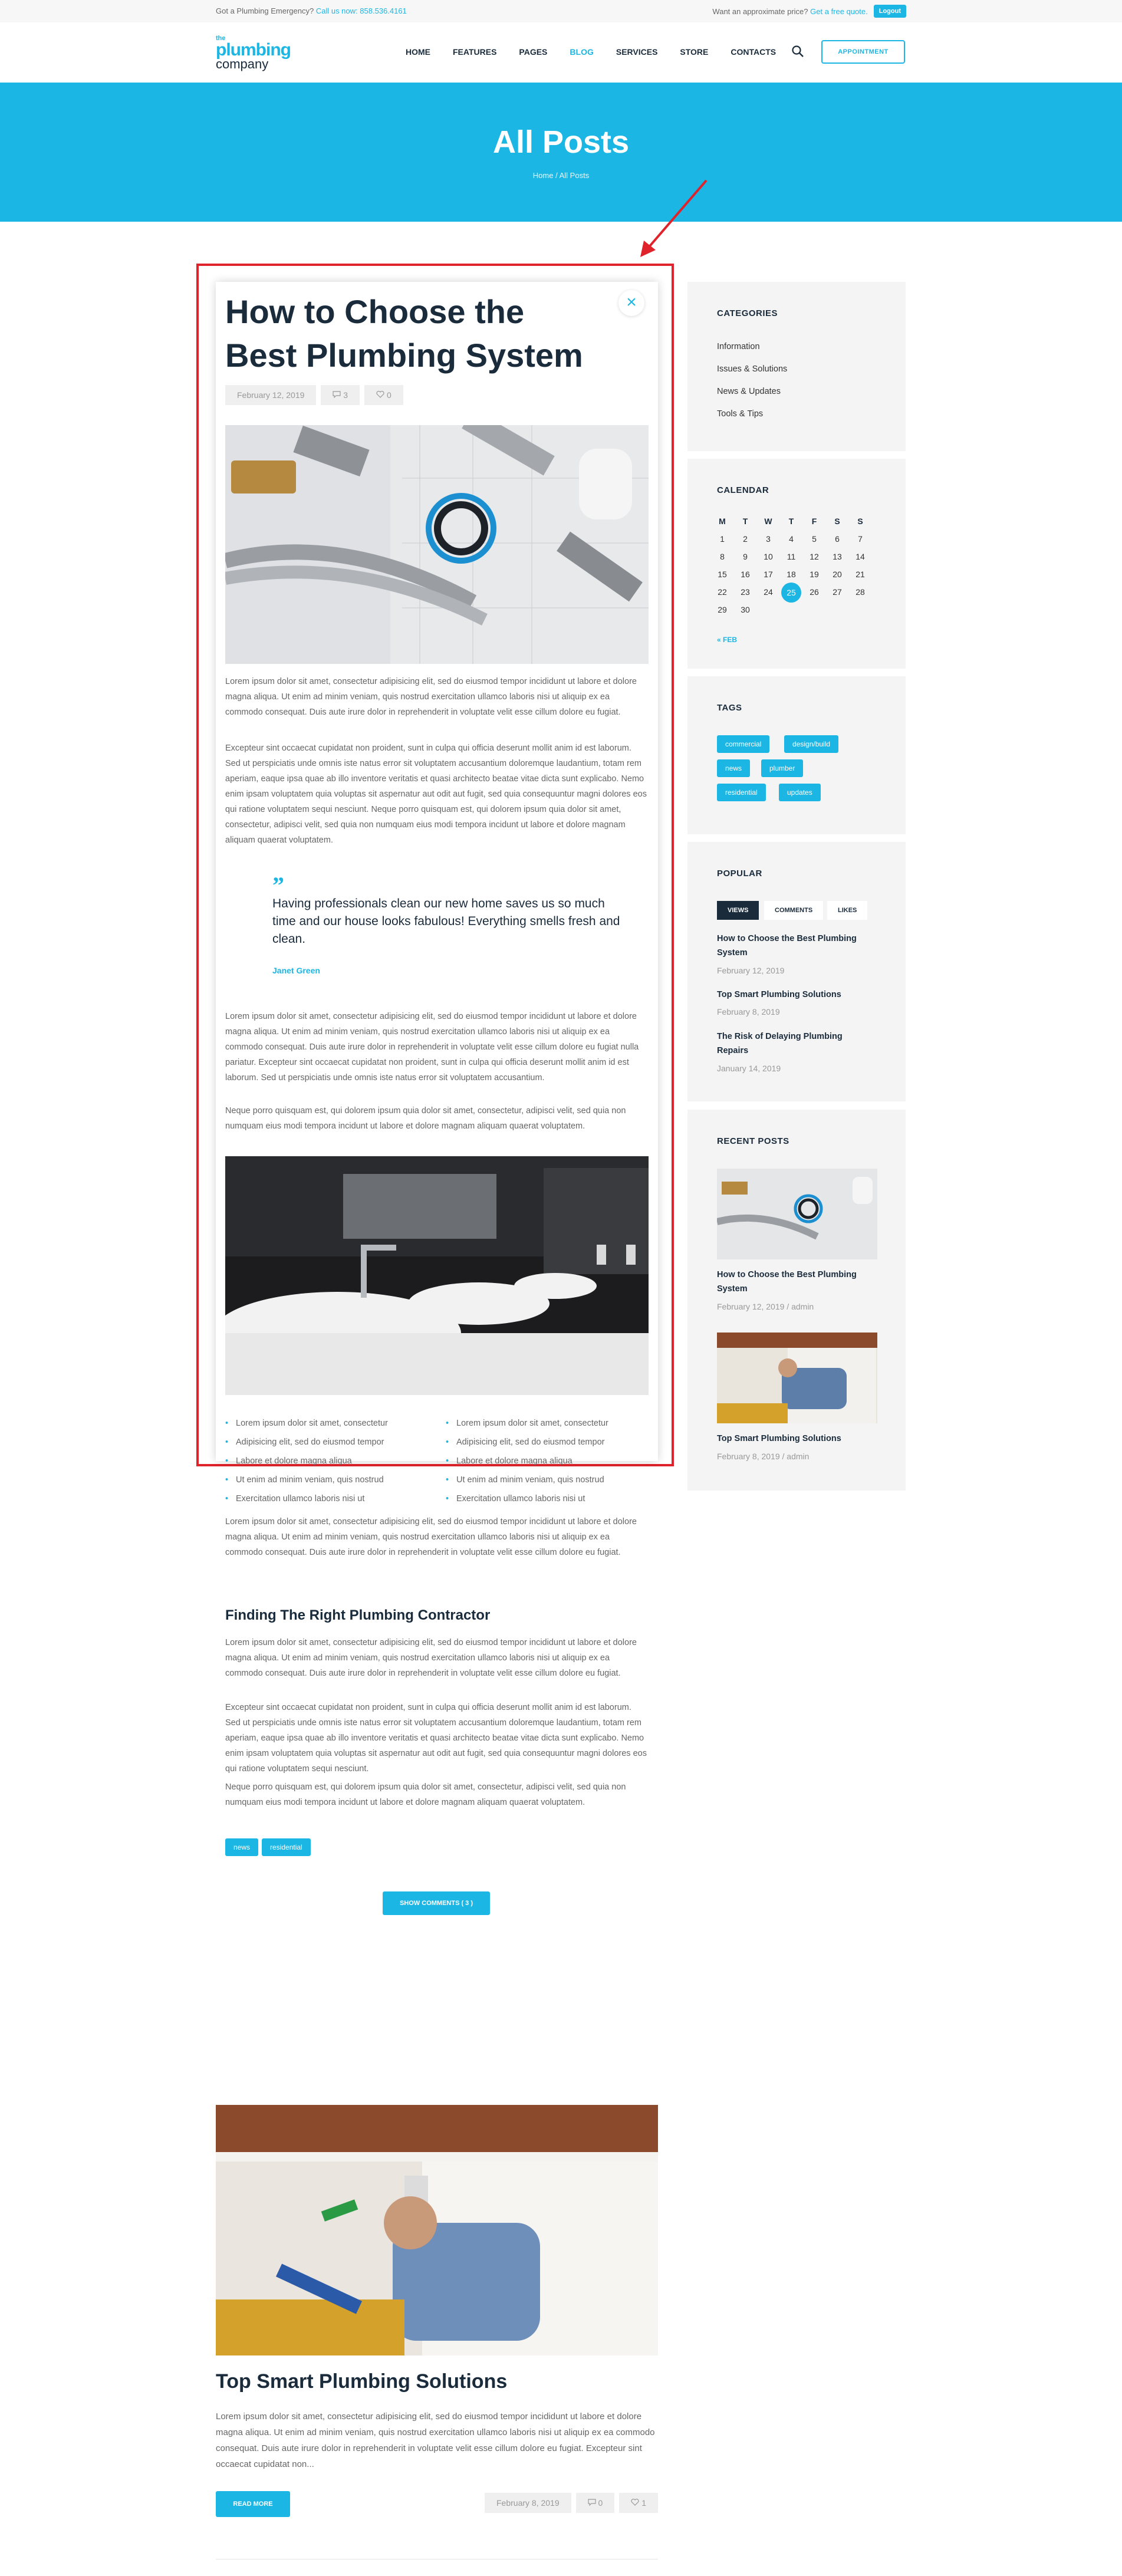  I want to click on calendar-day: 6, so click(837, 539).